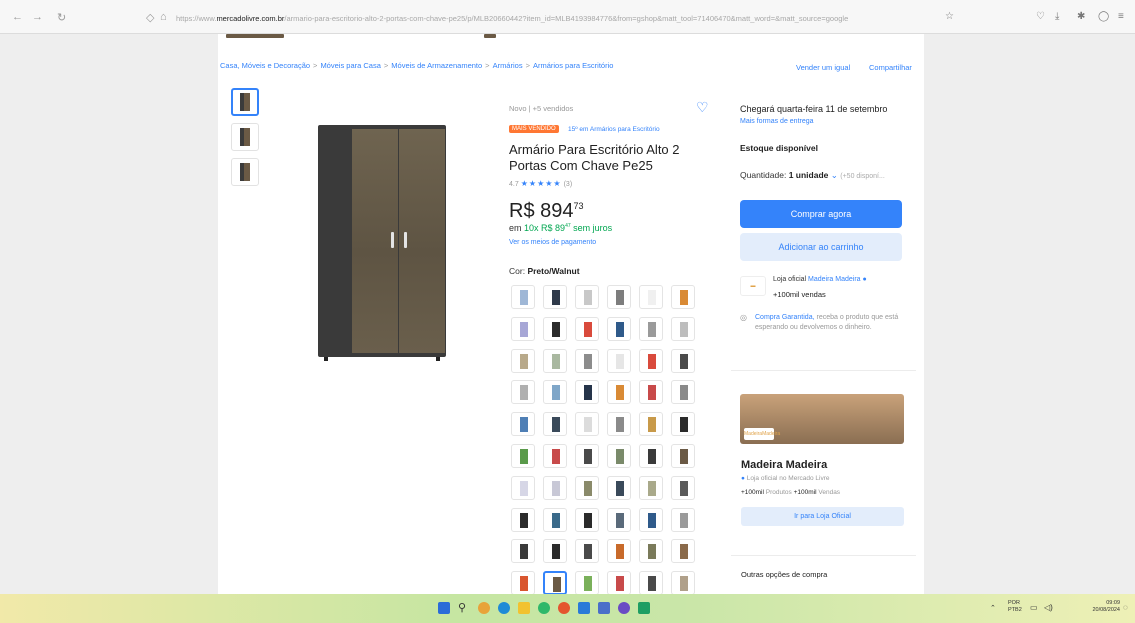 Image resolution: width=1135 pixels, height=623 pixels. Describe the element at coordinates (265, 65) in the screenshot. I see `breadcrumb-item: Casa, Móveis e Decoração` at that location.